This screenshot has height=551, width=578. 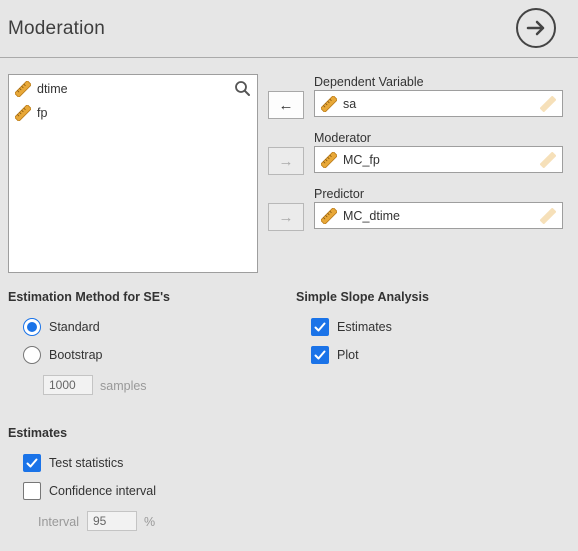 I want to click on move-moderator-button: →, so click(x=286, y=161).